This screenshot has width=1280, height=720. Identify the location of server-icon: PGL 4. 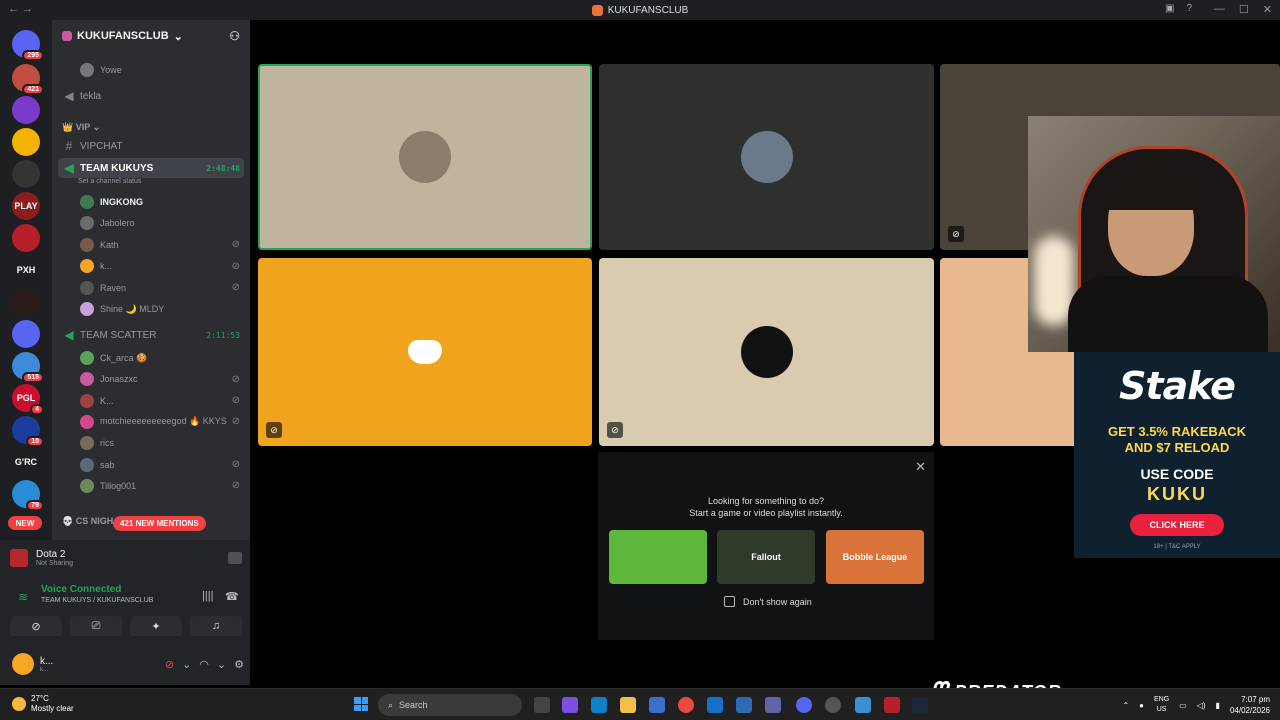
(28, 399).